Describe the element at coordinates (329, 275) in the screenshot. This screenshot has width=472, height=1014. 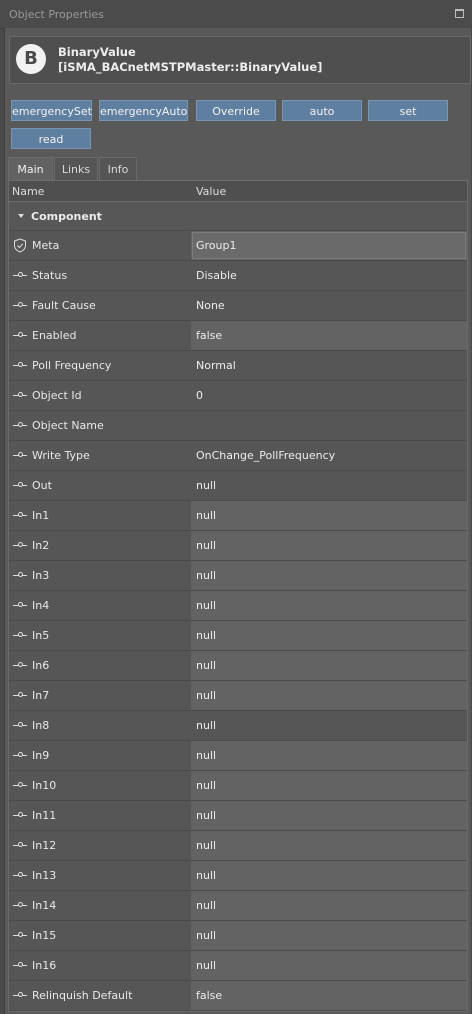
I see `property-value-cell: Disable` at that location.